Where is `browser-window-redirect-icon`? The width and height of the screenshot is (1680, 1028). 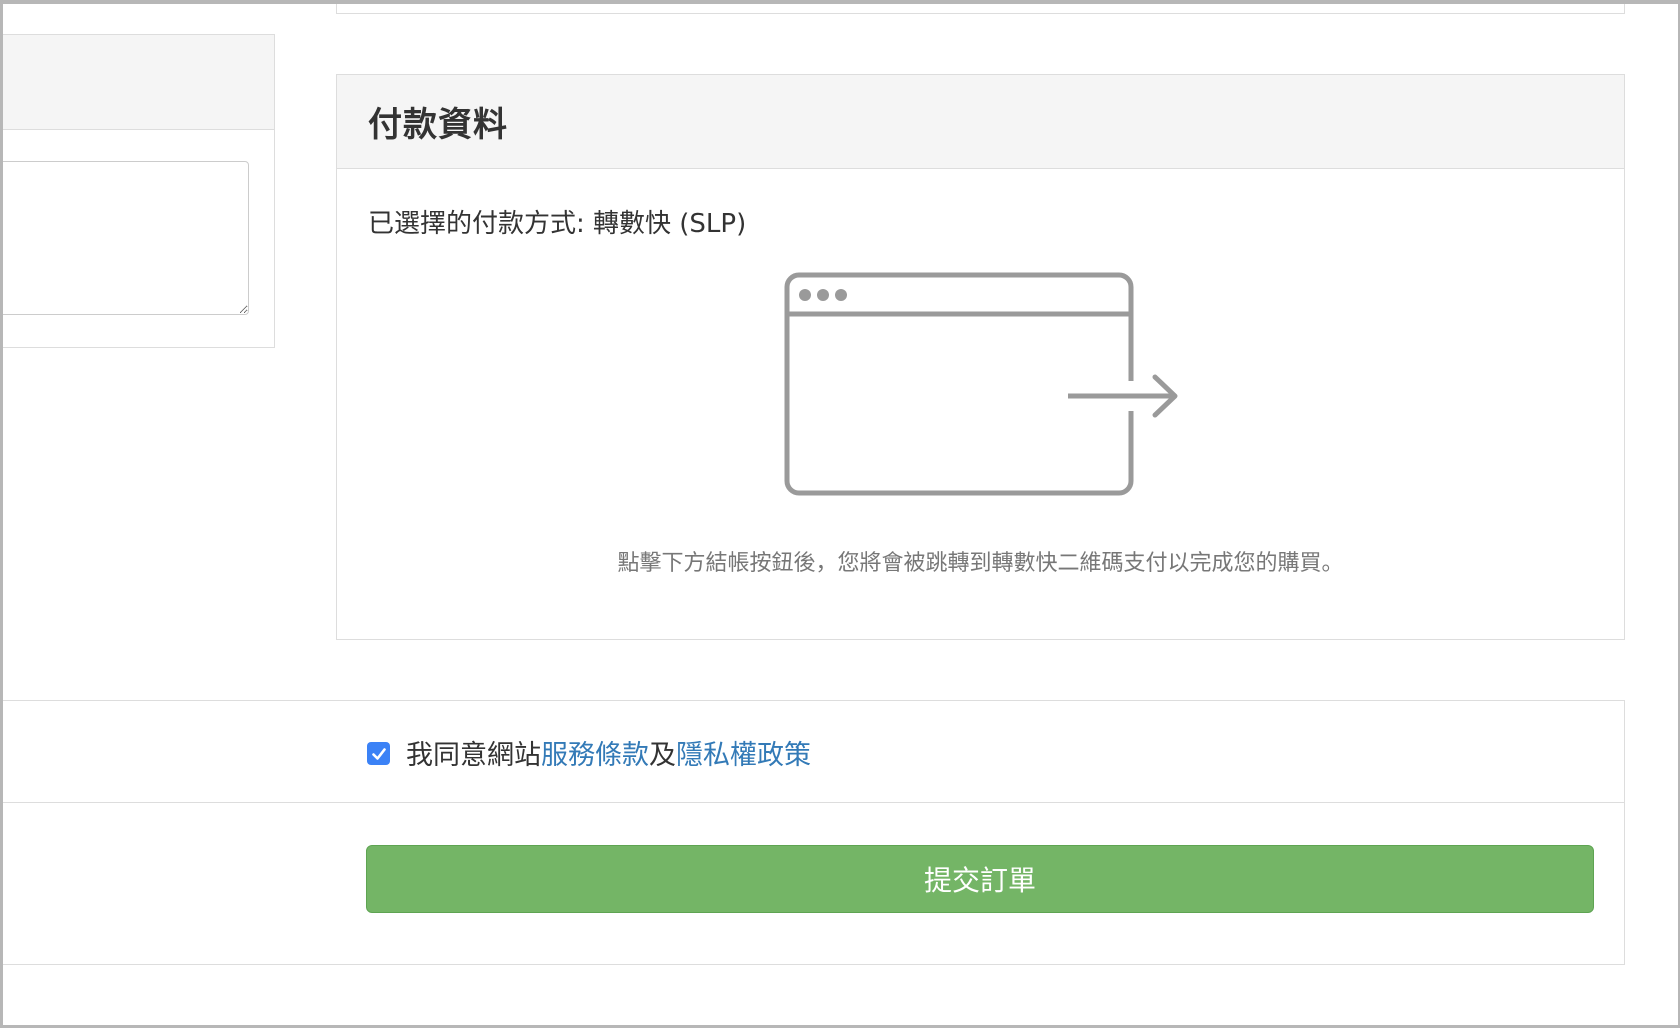
browser-window-redirect-icon is located at coordinates (983, 389).